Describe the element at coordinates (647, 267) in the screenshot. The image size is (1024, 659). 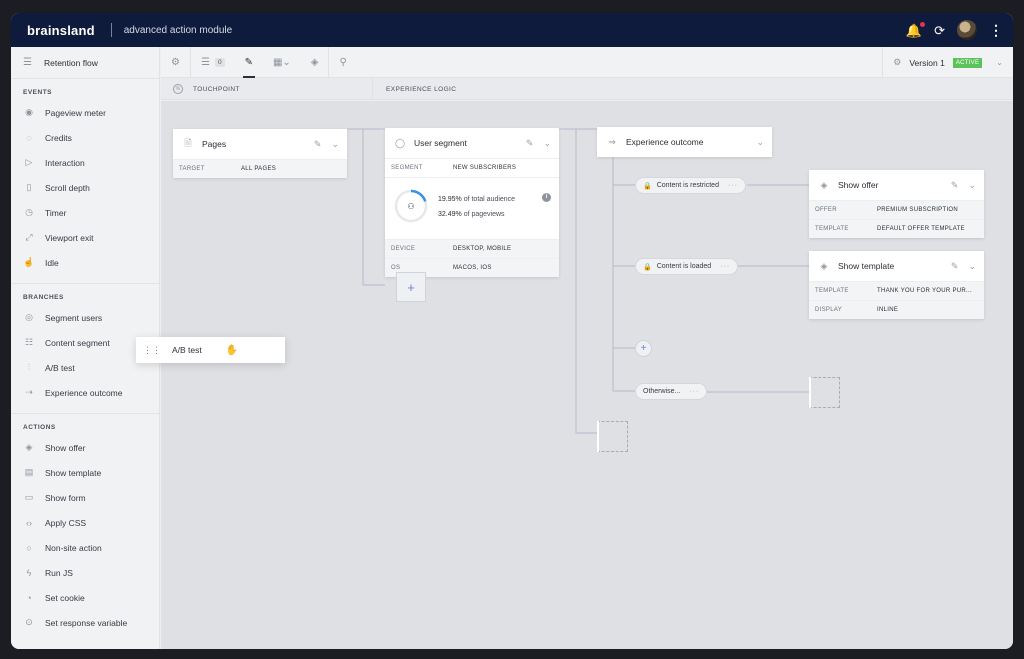
I see `lock-icon: 🔒` at that location.